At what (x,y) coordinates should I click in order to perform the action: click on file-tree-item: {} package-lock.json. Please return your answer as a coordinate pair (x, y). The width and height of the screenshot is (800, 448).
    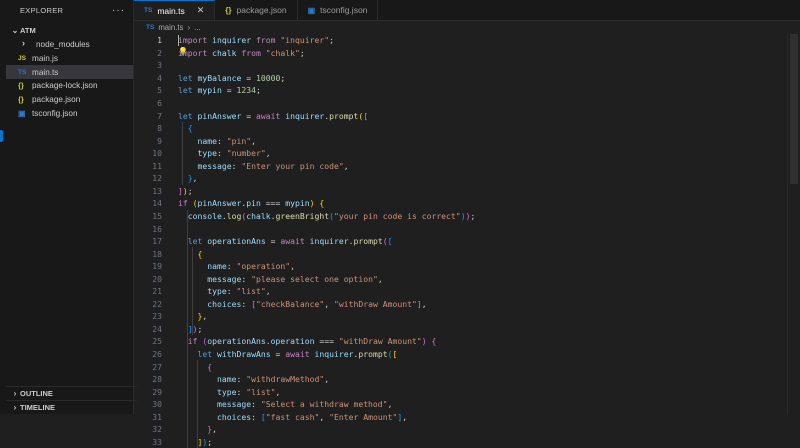
    Looking at the image, I should click on (69, 86).